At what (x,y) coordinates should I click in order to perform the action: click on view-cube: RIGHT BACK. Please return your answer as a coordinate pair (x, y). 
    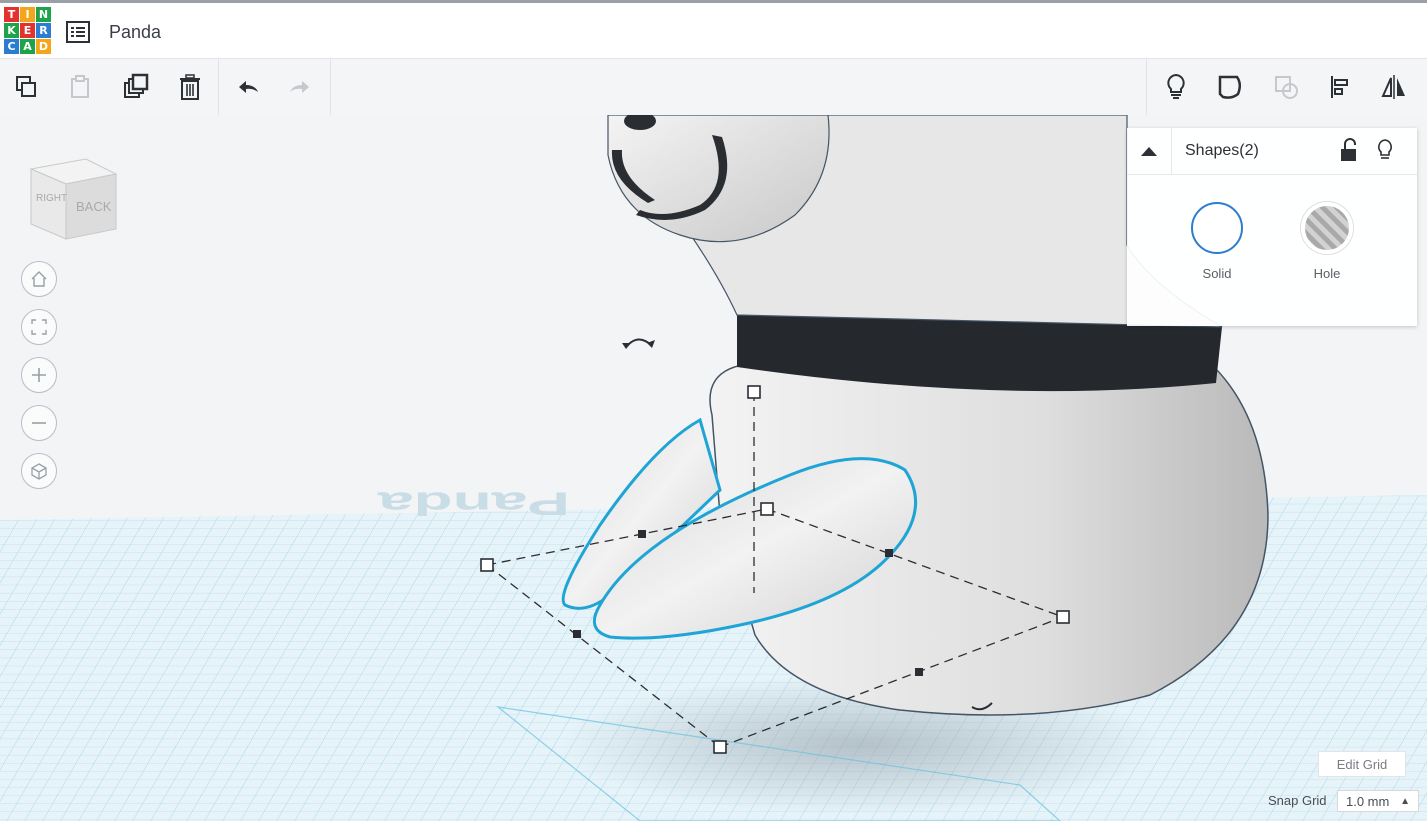
    Looking at the image, I should click on (76, 199).